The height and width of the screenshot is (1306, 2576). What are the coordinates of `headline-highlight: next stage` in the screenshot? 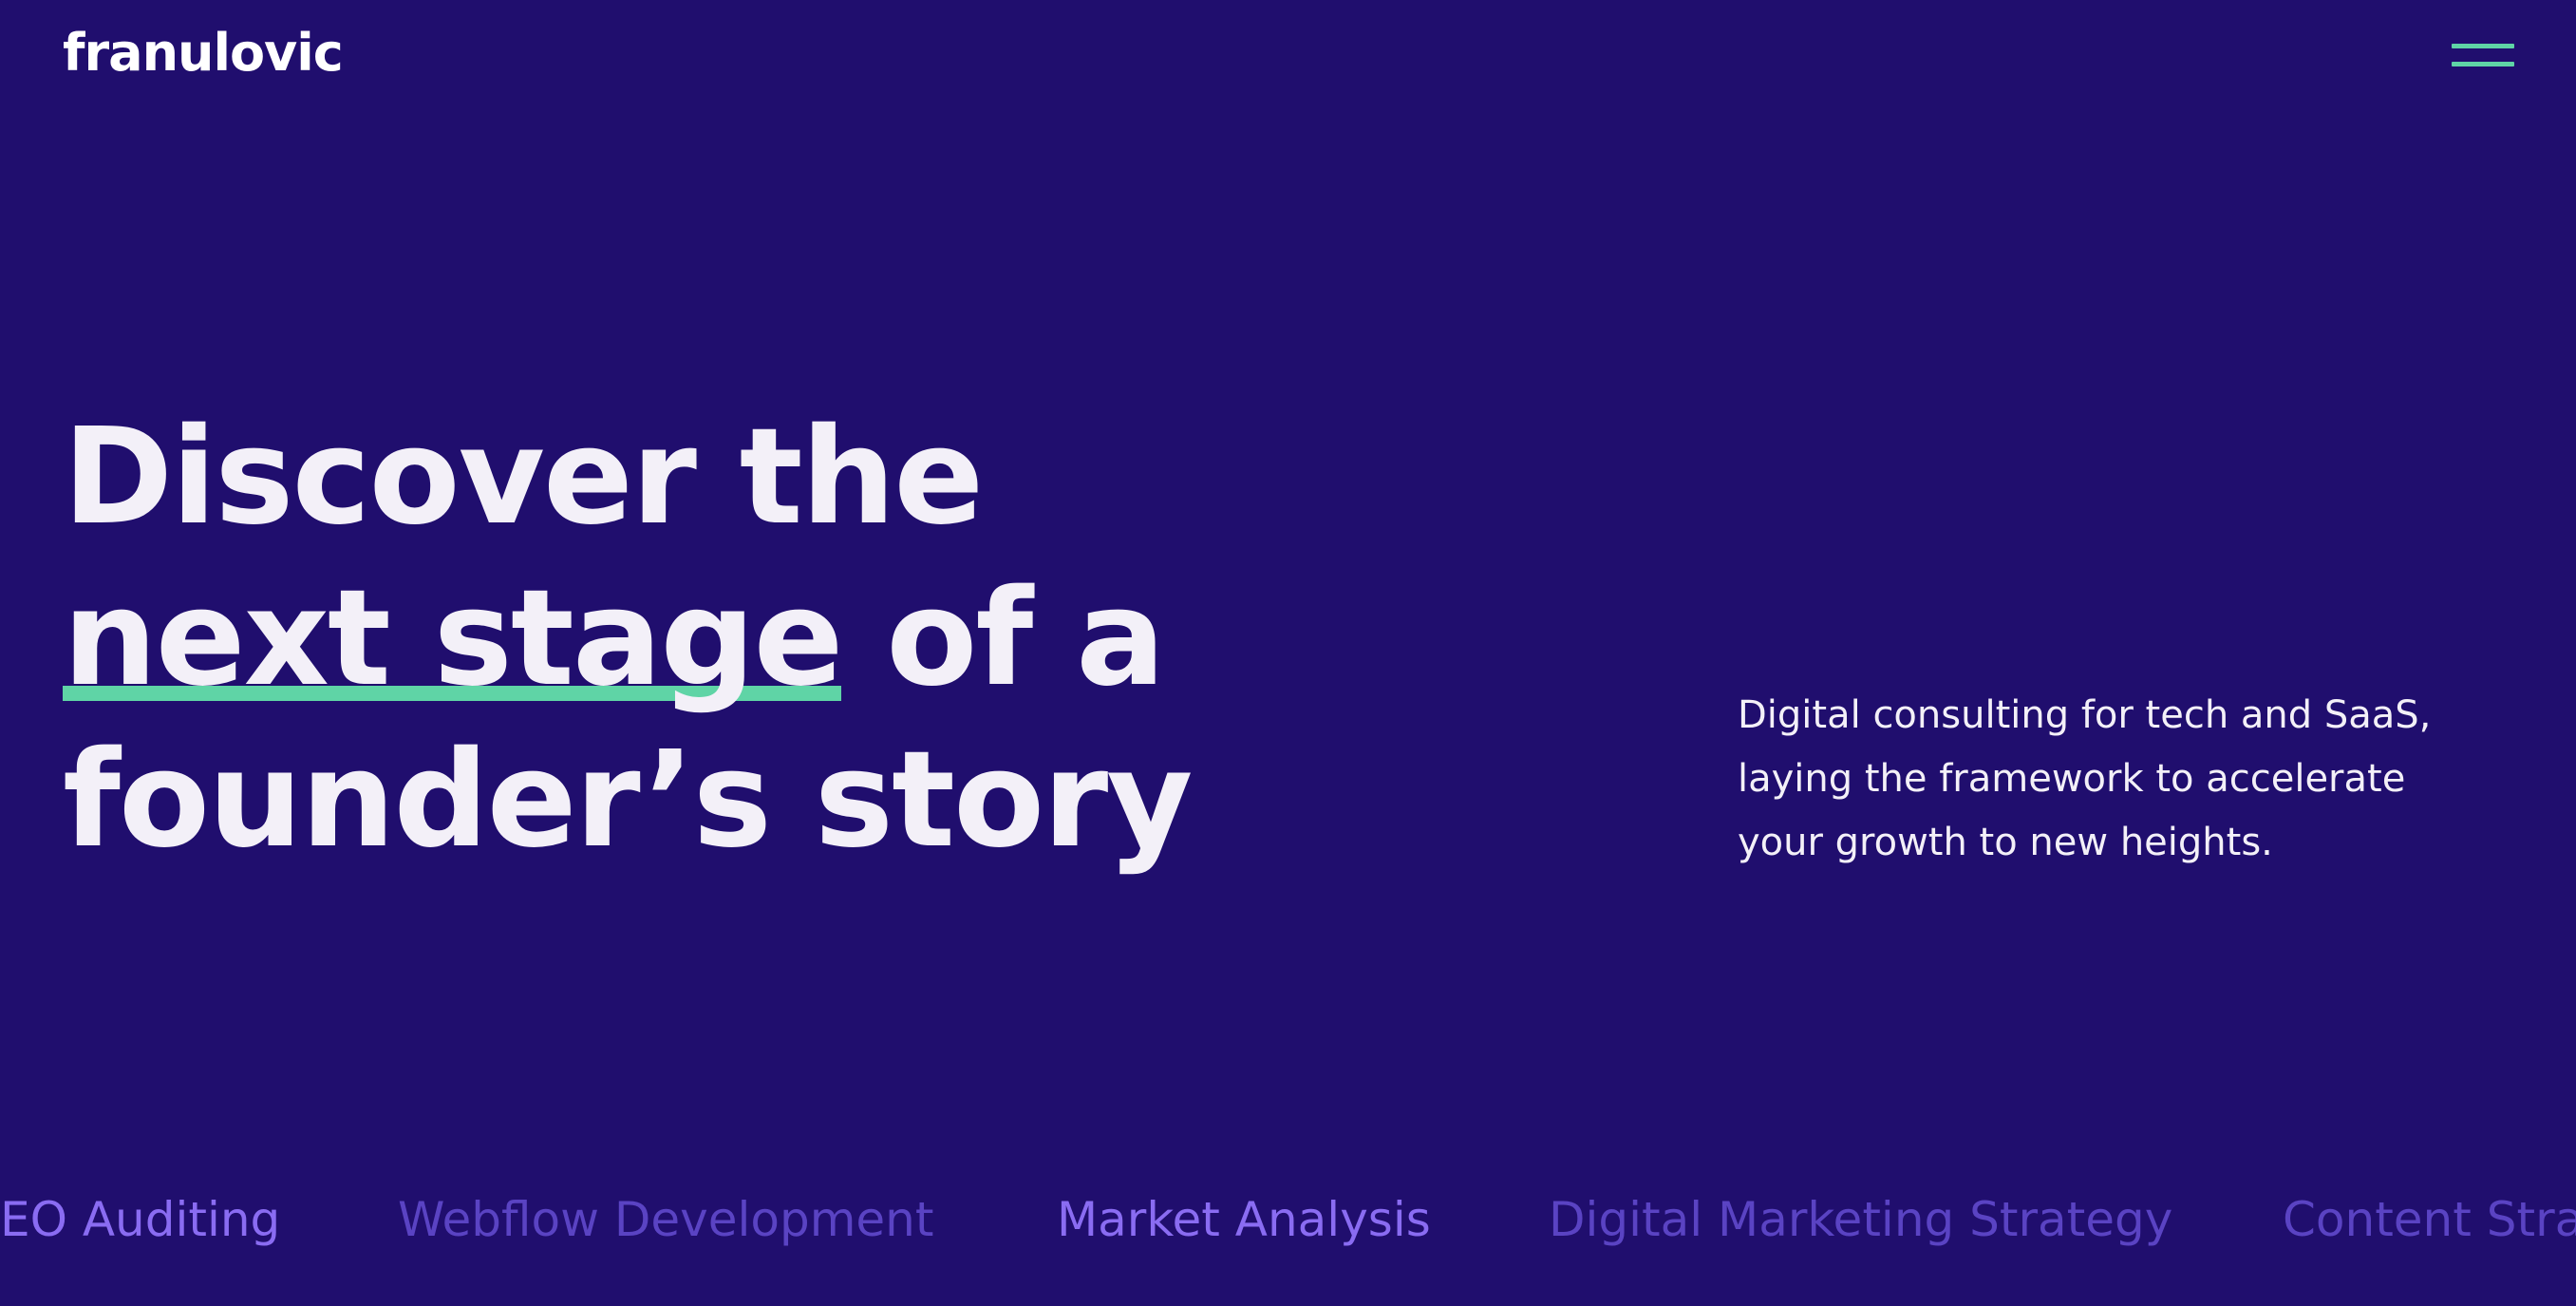 It's located at (453, 639).